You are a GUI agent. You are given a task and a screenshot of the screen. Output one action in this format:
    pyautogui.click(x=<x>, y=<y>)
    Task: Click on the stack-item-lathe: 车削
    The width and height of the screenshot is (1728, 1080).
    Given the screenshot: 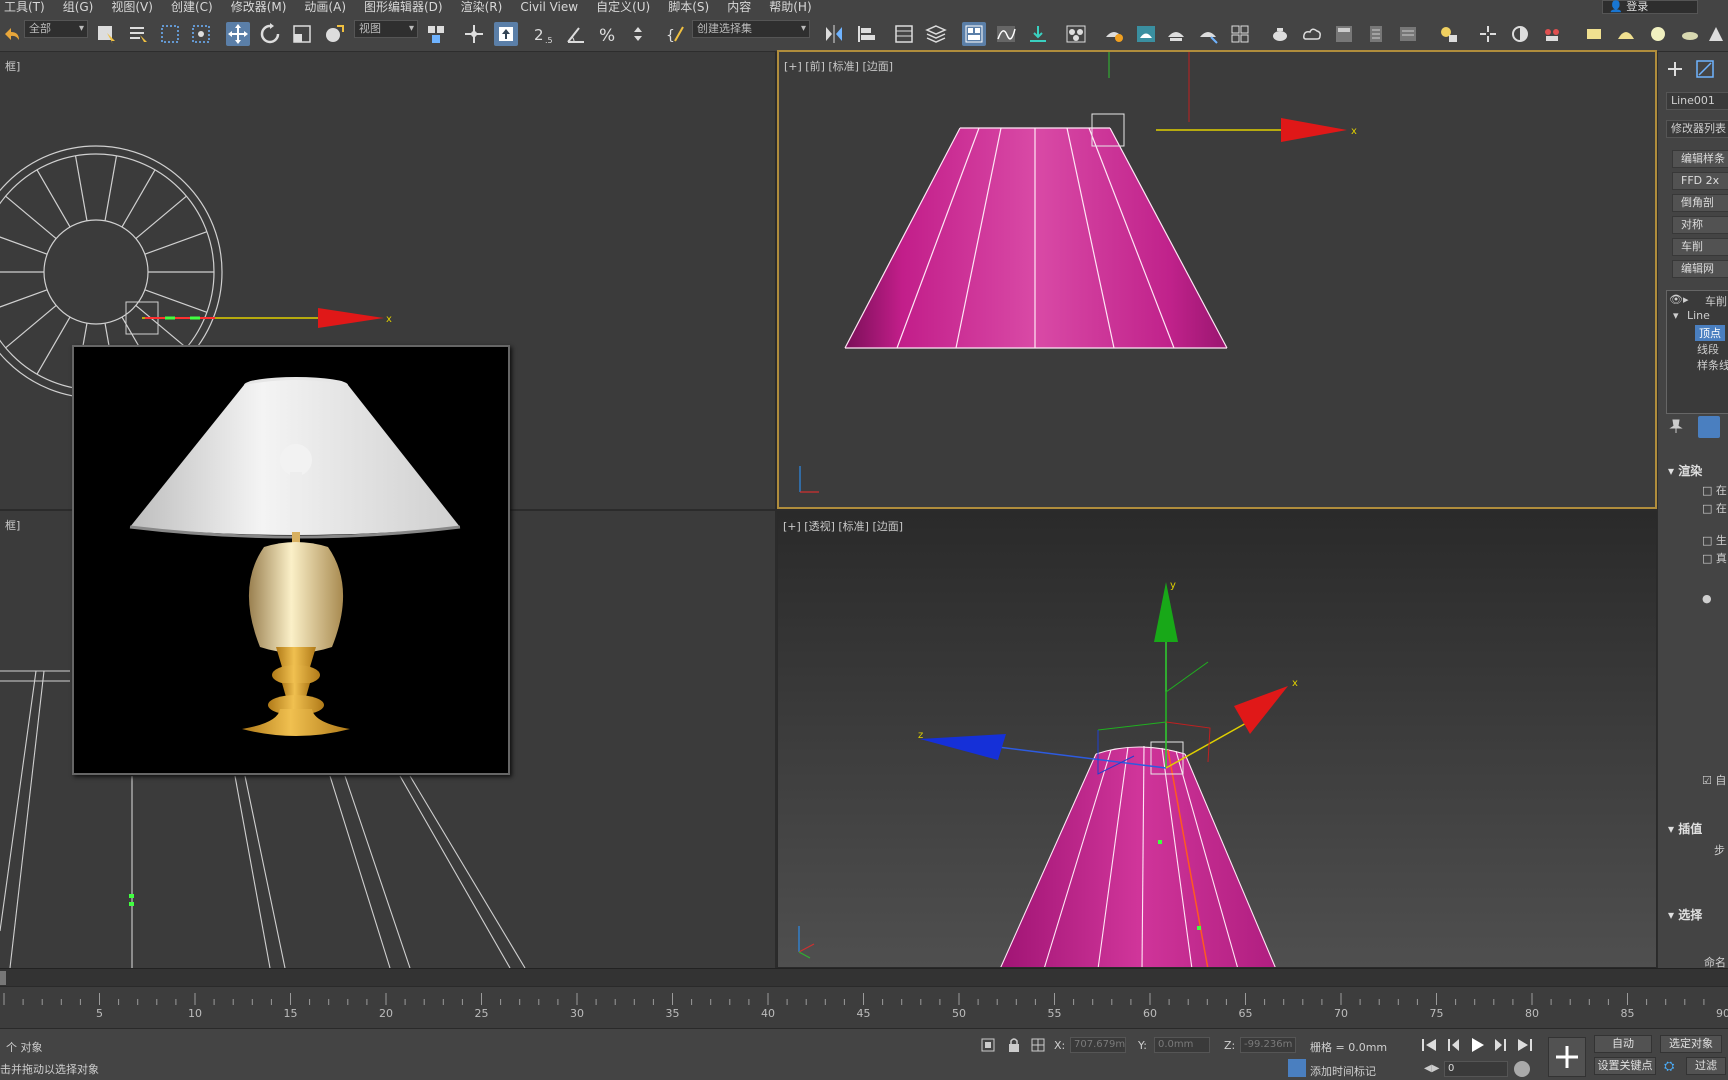 What is the action you would take?
    pyautogui.click(x=1716, y=301)
    